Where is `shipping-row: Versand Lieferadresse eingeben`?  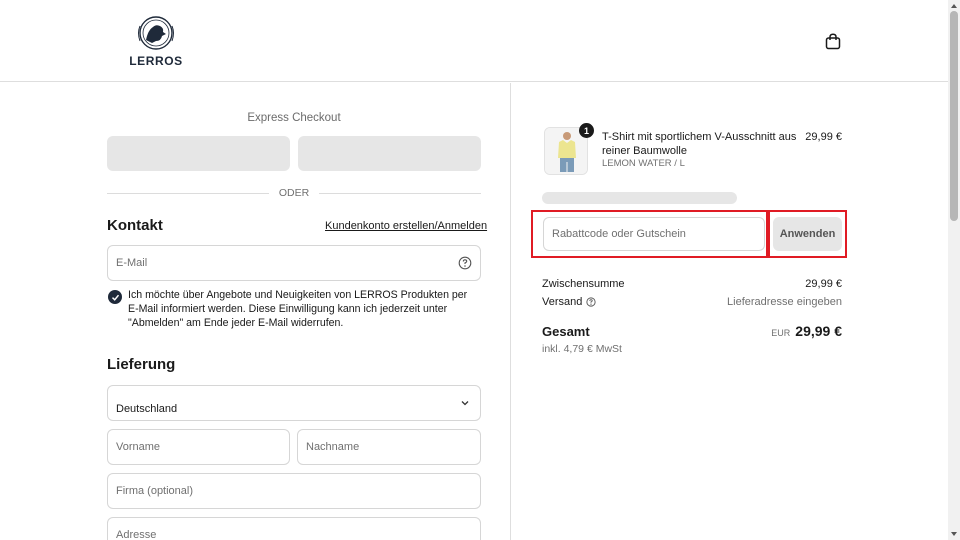
shipping-row: Versand Lieferadresse eingeben is located at coordinates (692, 302).